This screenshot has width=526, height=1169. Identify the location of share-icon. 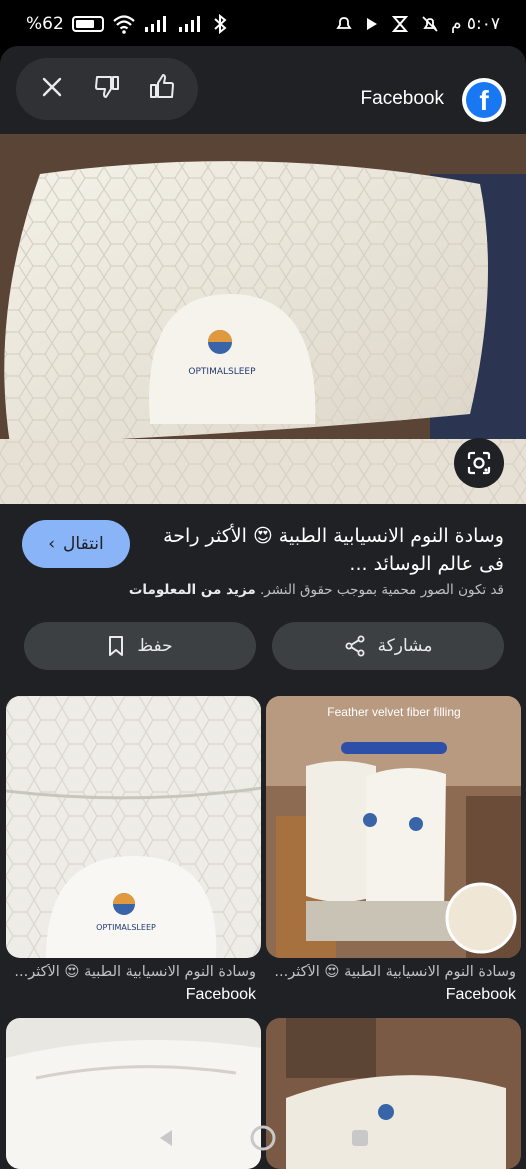
(355, 646).